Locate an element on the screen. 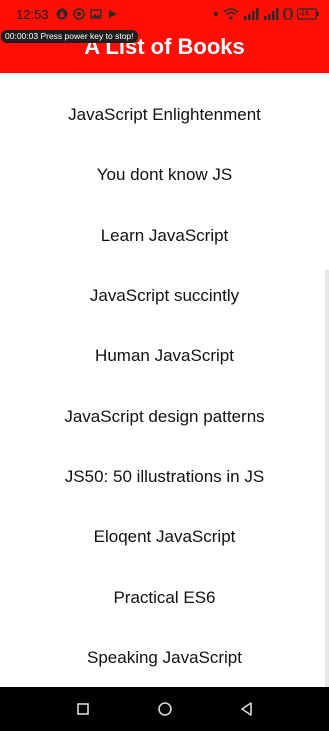  circle-home-icon is located at coordinates (165, 709).